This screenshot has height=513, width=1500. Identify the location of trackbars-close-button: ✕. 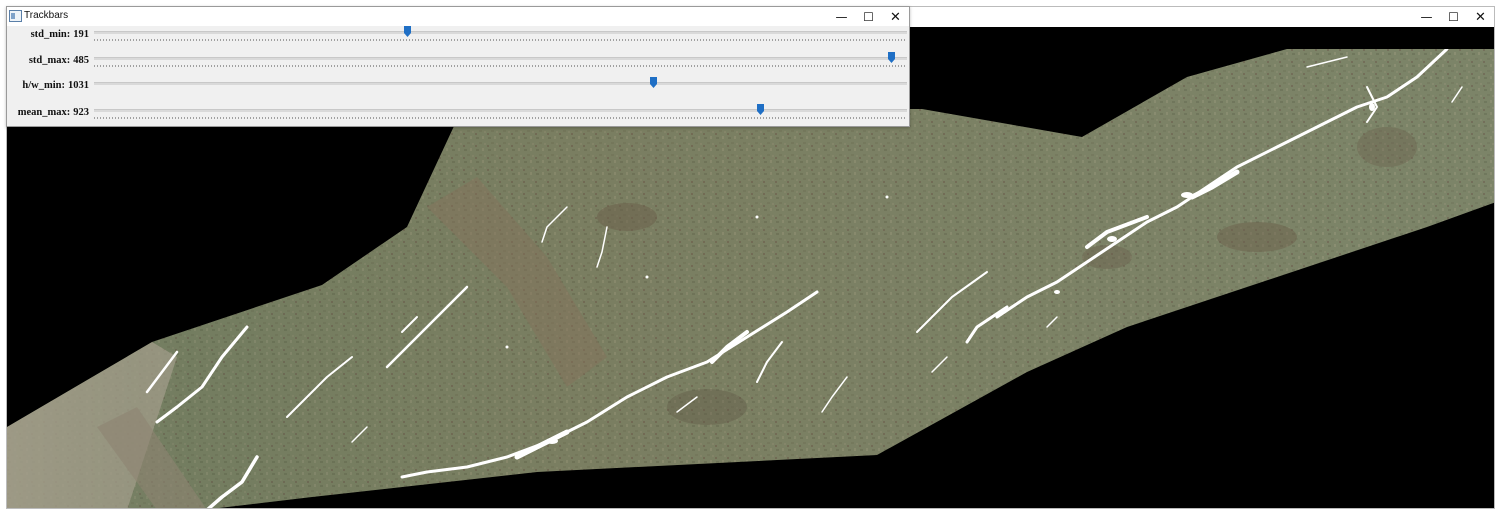
(895, 17).